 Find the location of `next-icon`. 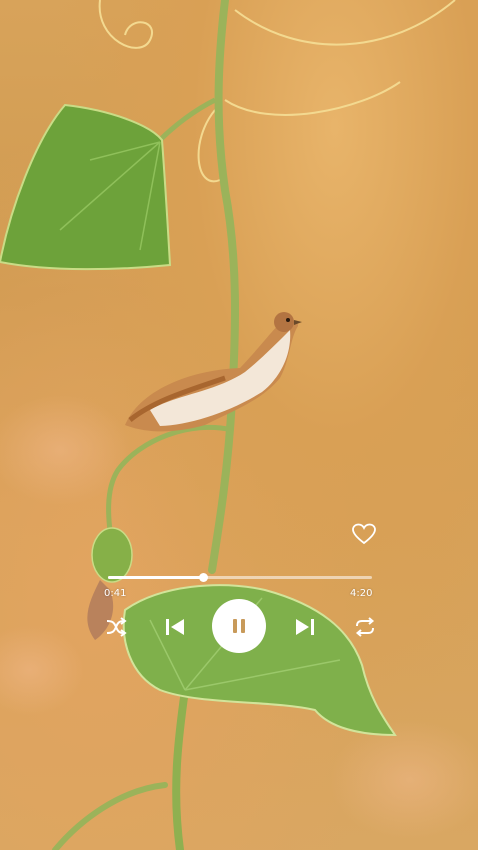

next-icon is located at coordinates (305, 627).